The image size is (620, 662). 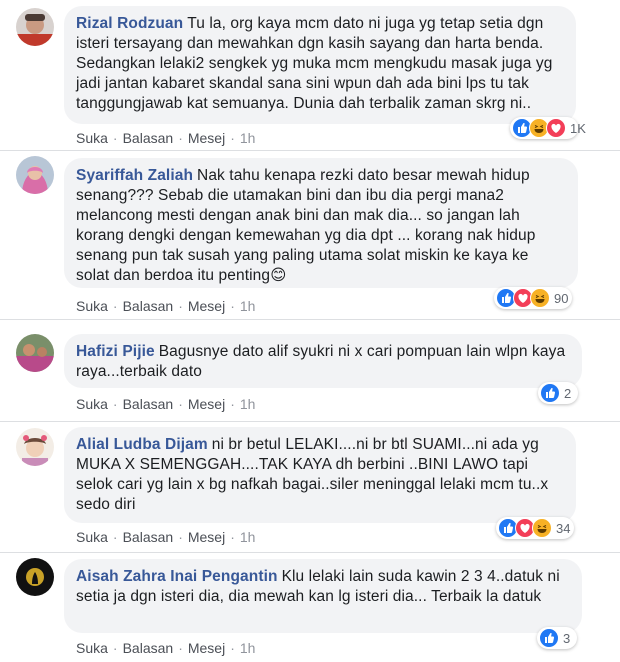 What do you see at coordinates (115, 351) in the screenshot?
I see `comment-author: Hafizi Pijie` at bounding box center [115, 351].